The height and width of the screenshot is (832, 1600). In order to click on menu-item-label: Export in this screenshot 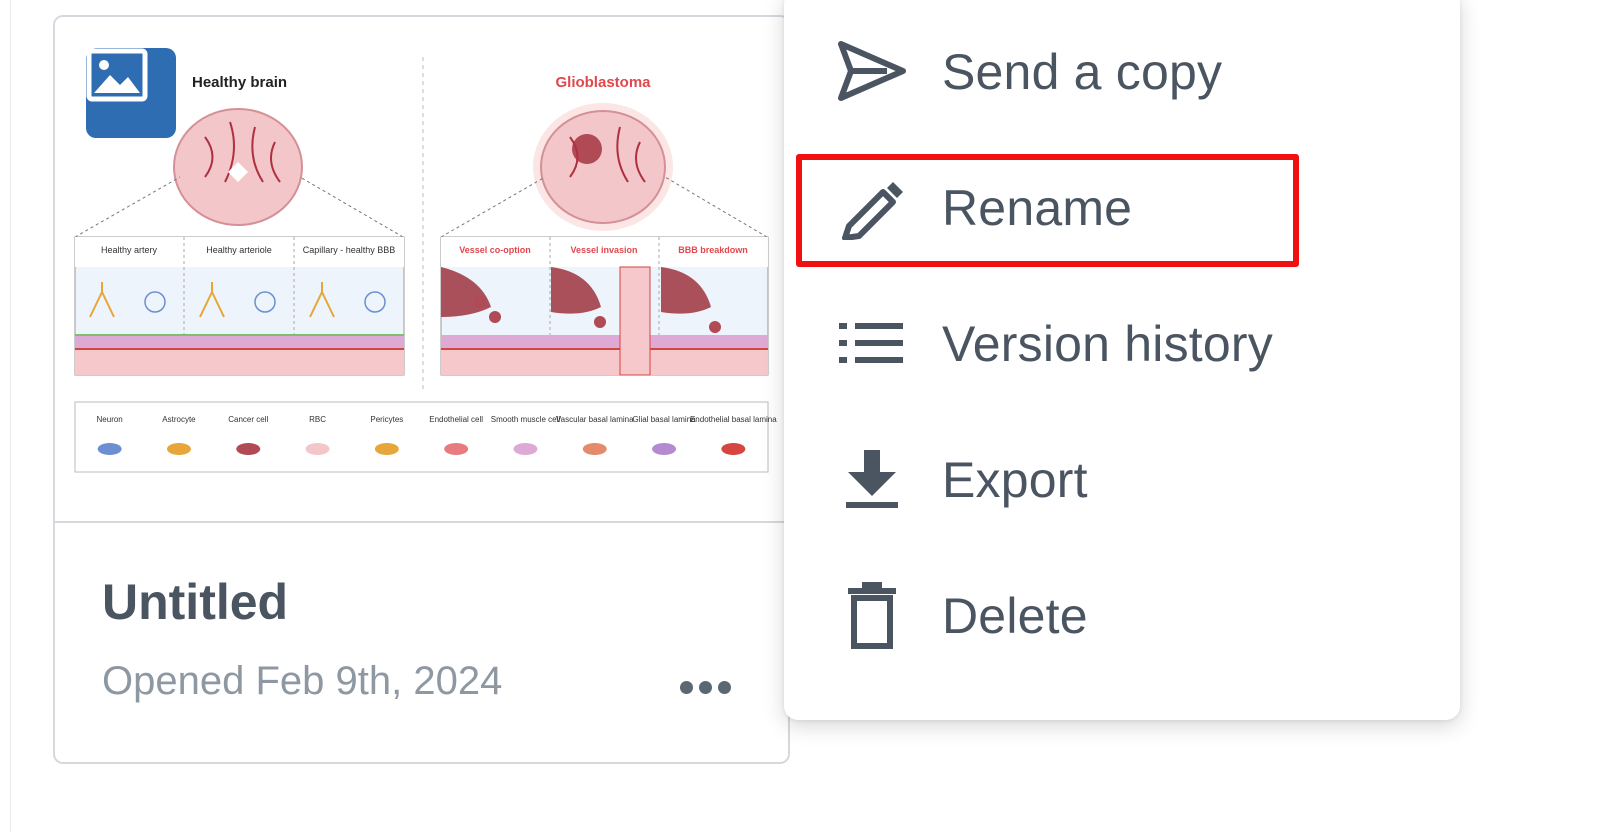, I will do `click(1015, 480)`.